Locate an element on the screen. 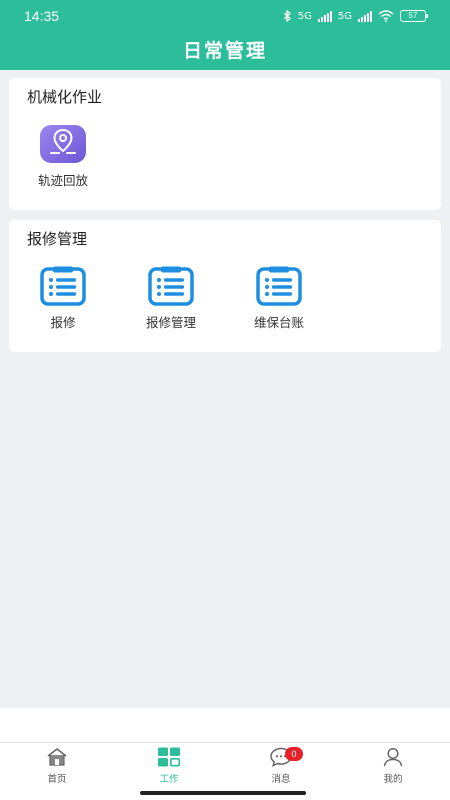 The image size is (450, 800). tab-home: 首页 is located at coordinates (57, 766).